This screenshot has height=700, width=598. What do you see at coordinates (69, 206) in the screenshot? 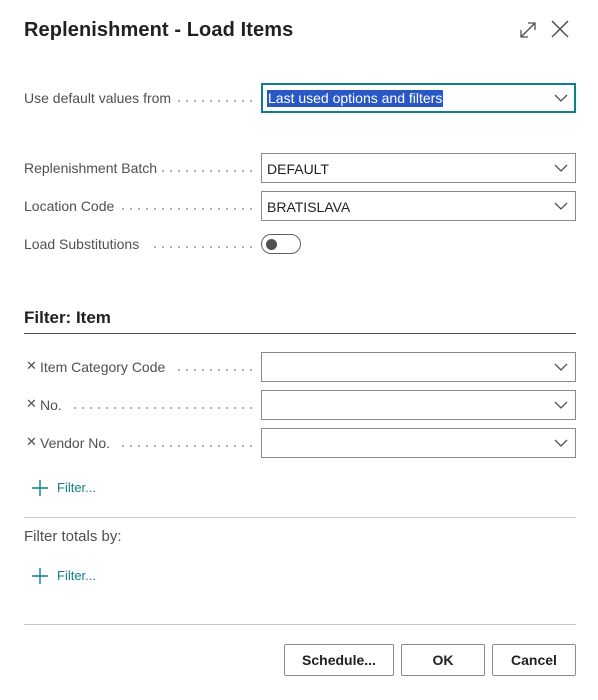
I see `location-label: Location Code` at bounding box center [69, 206].